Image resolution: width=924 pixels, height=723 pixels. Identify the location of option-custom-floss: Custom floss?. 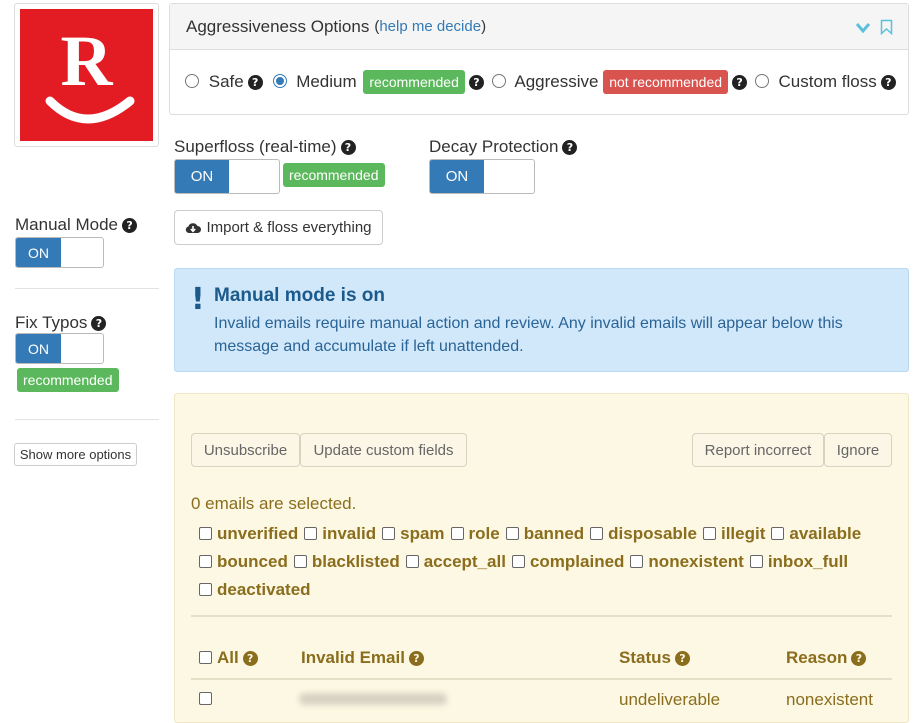
(825, 81).